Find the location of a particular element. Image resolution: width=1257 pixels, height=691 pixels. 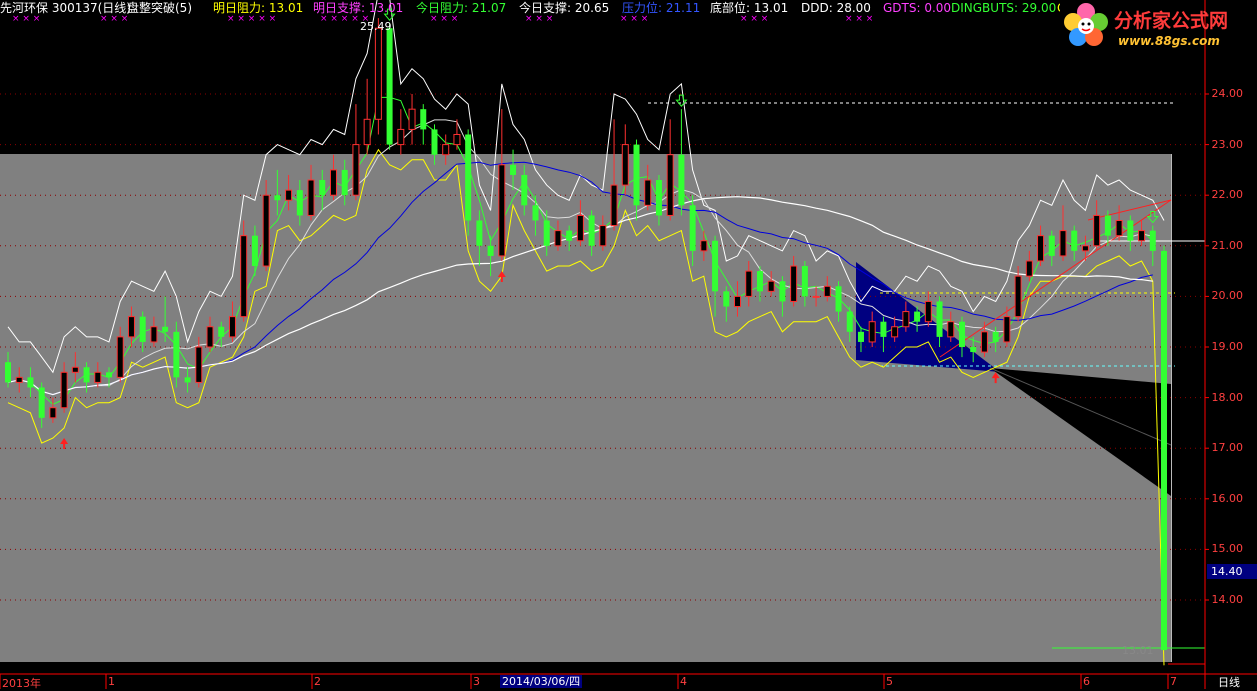

time-tick: 5 is located at coordinates (889, 681).